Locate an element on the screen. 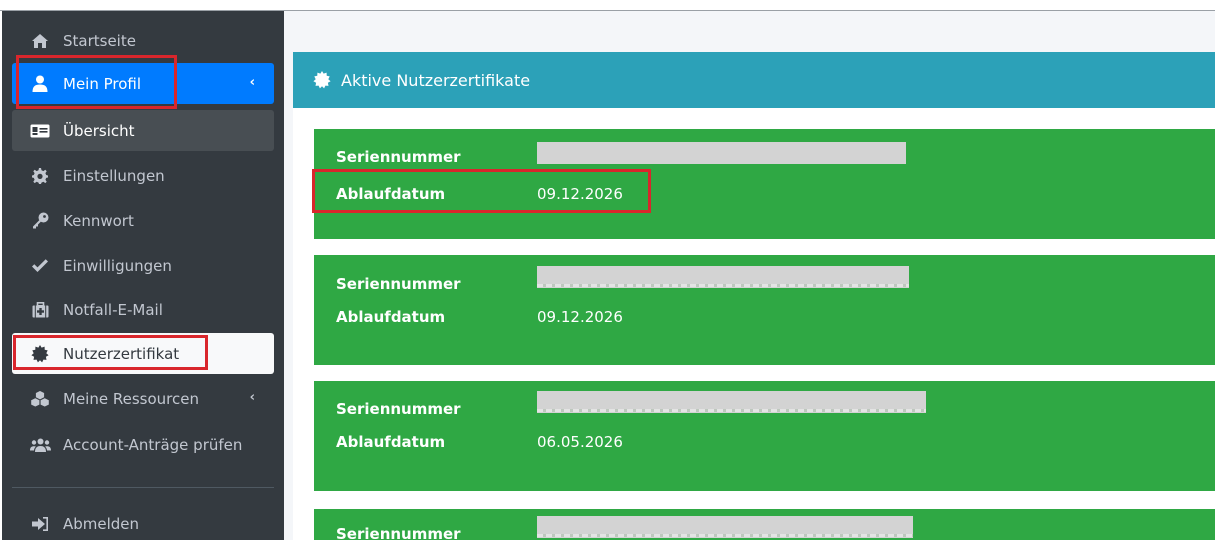 Image resolution: width=1215 pixels, height=540 pixels. sidebar-item-label: Account-Anträge prüfen is located at coordinates (153, 444).